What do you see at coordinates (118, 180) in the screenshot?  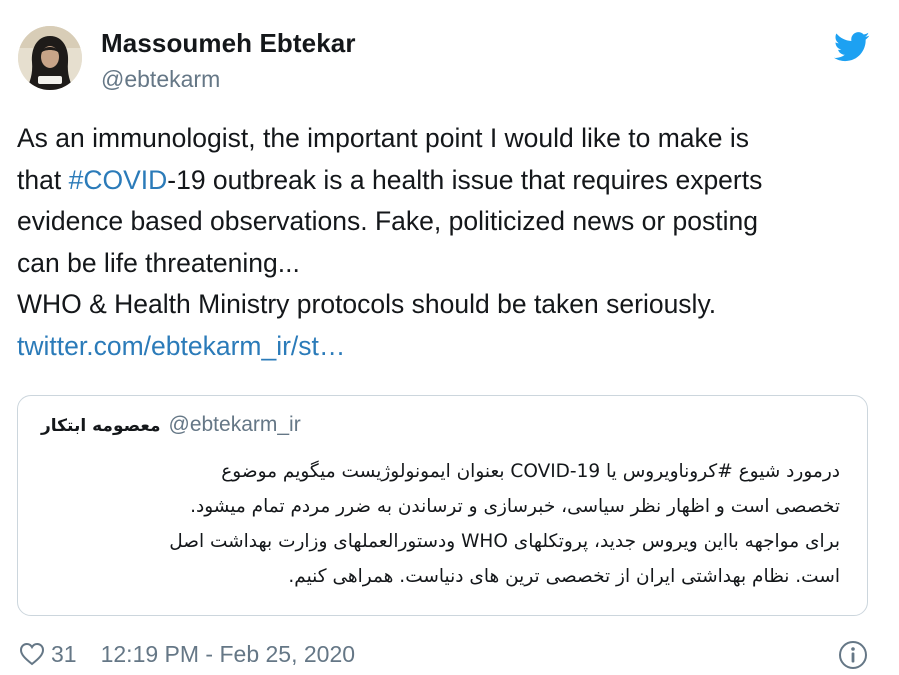 I see `hashtag-link: #COVID` at bounding box center [118, 180].